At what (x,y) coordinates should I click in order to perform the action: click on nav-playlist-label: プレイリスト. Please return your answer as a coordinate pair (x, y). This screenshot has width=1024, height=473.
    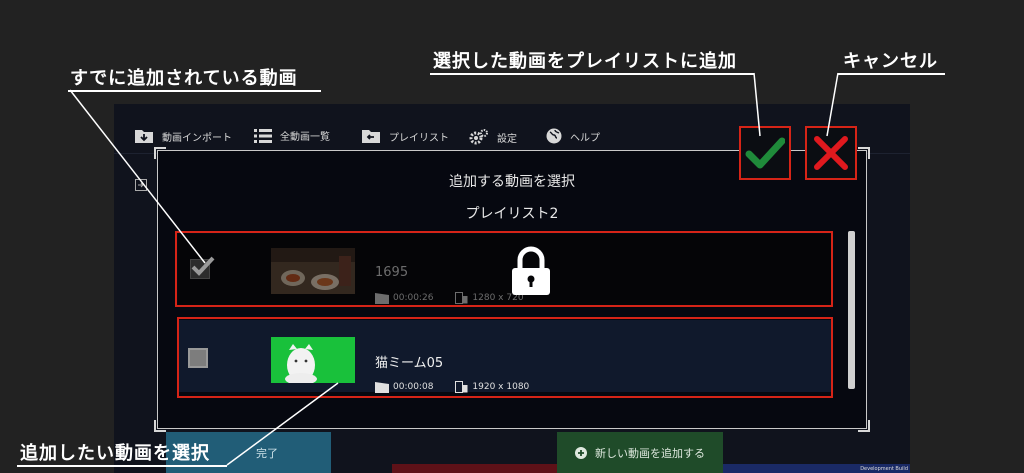
    Looking at the image, I should click on (419, 138).